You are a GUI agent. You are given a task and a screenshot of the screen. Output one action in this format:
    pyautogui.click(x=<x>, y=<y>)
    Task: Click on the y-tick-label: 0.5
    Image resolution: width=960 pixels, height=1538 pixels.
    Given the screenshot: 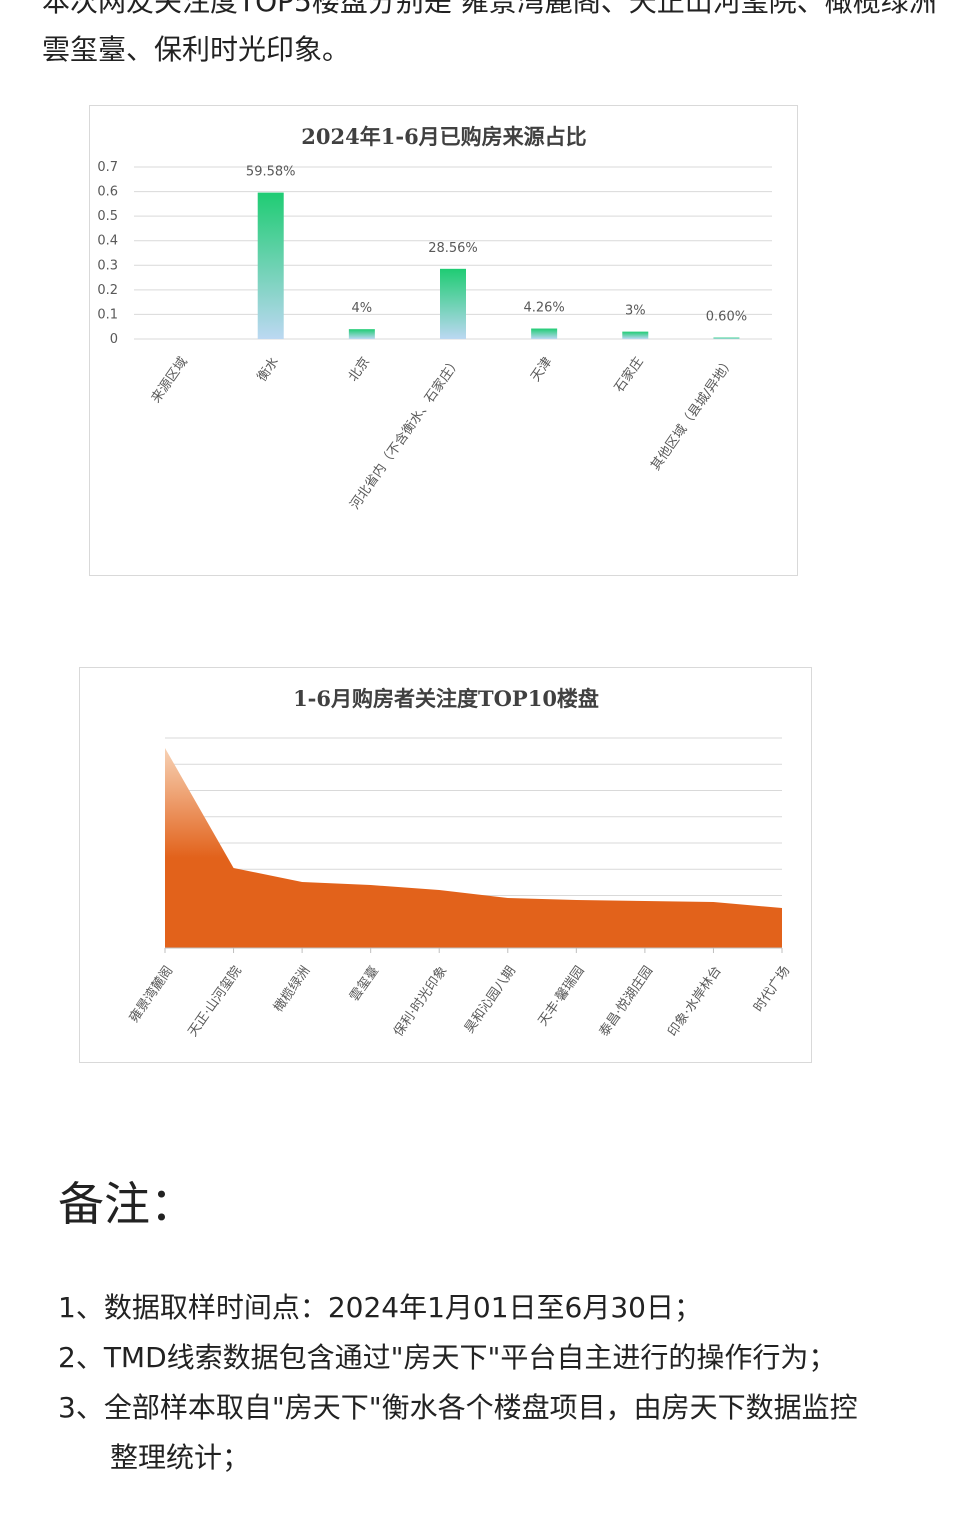 What is the action you would take?
    pyautogui.click(x=107, y=216)
    